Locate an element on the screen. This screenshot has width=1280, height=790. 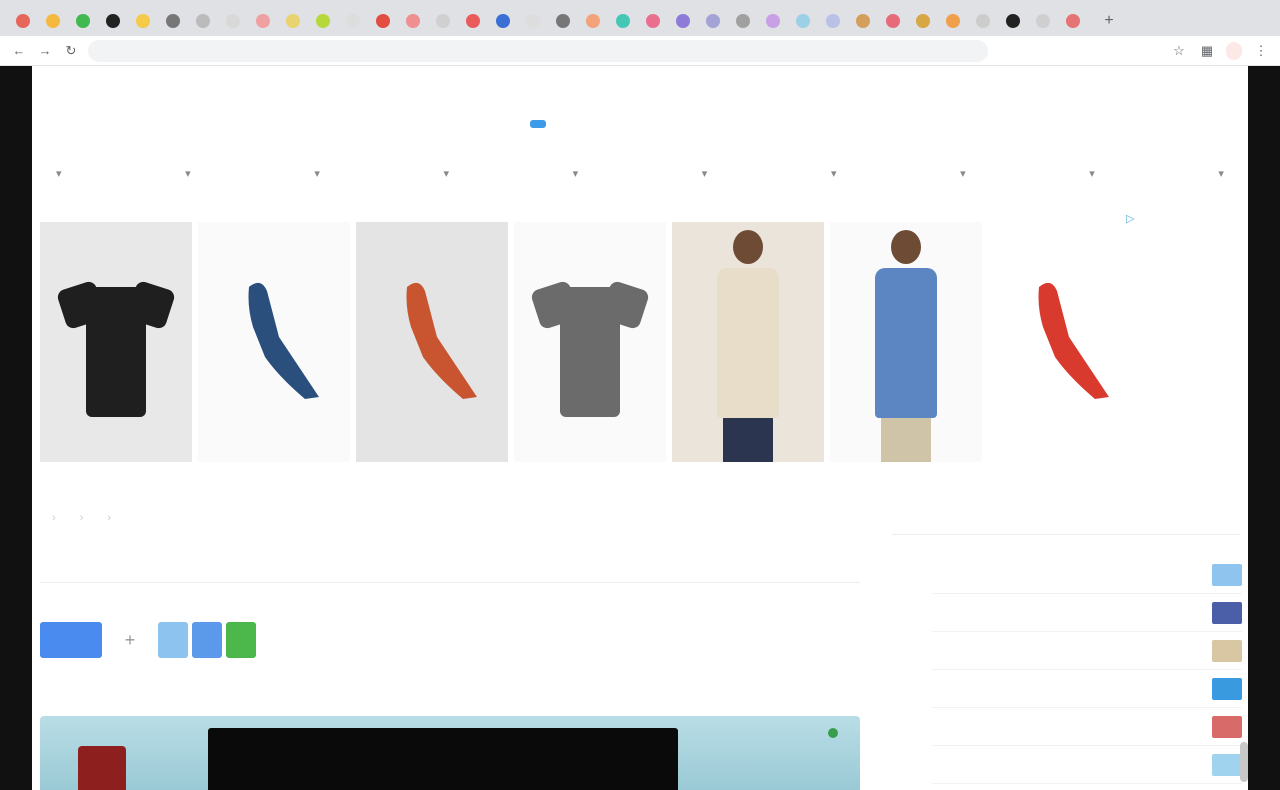
tab-strip: + is located at coordinates (640, 18).